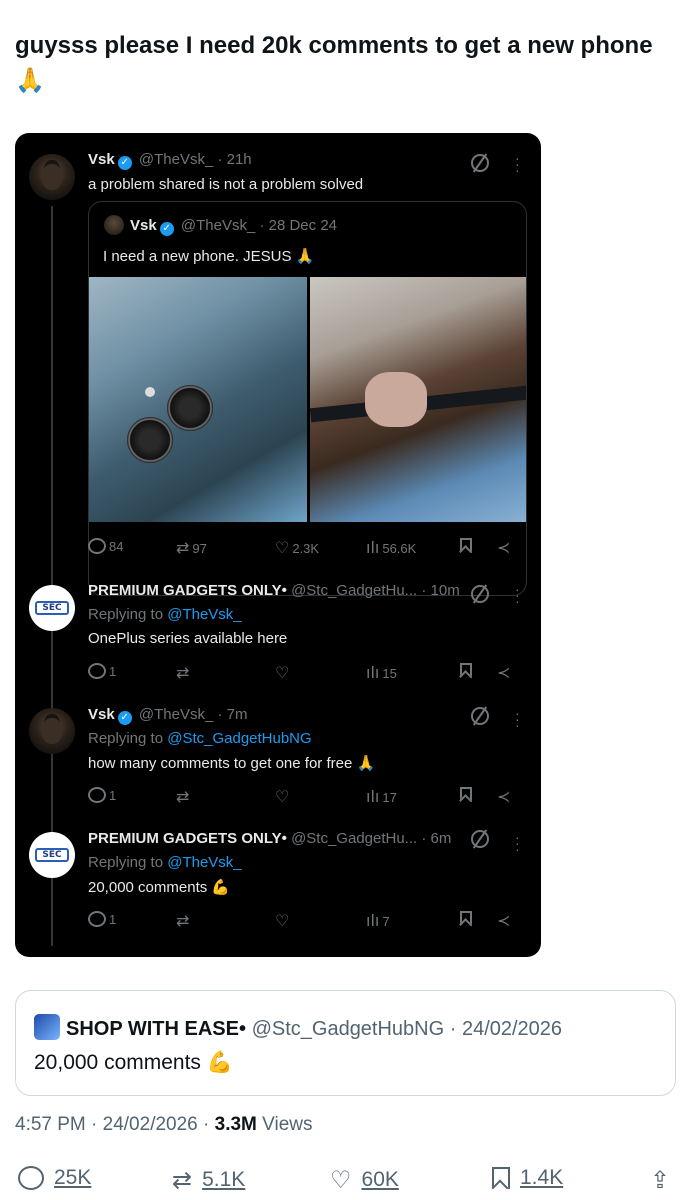  I want to click on reply-count: 84, so click(116, 546).